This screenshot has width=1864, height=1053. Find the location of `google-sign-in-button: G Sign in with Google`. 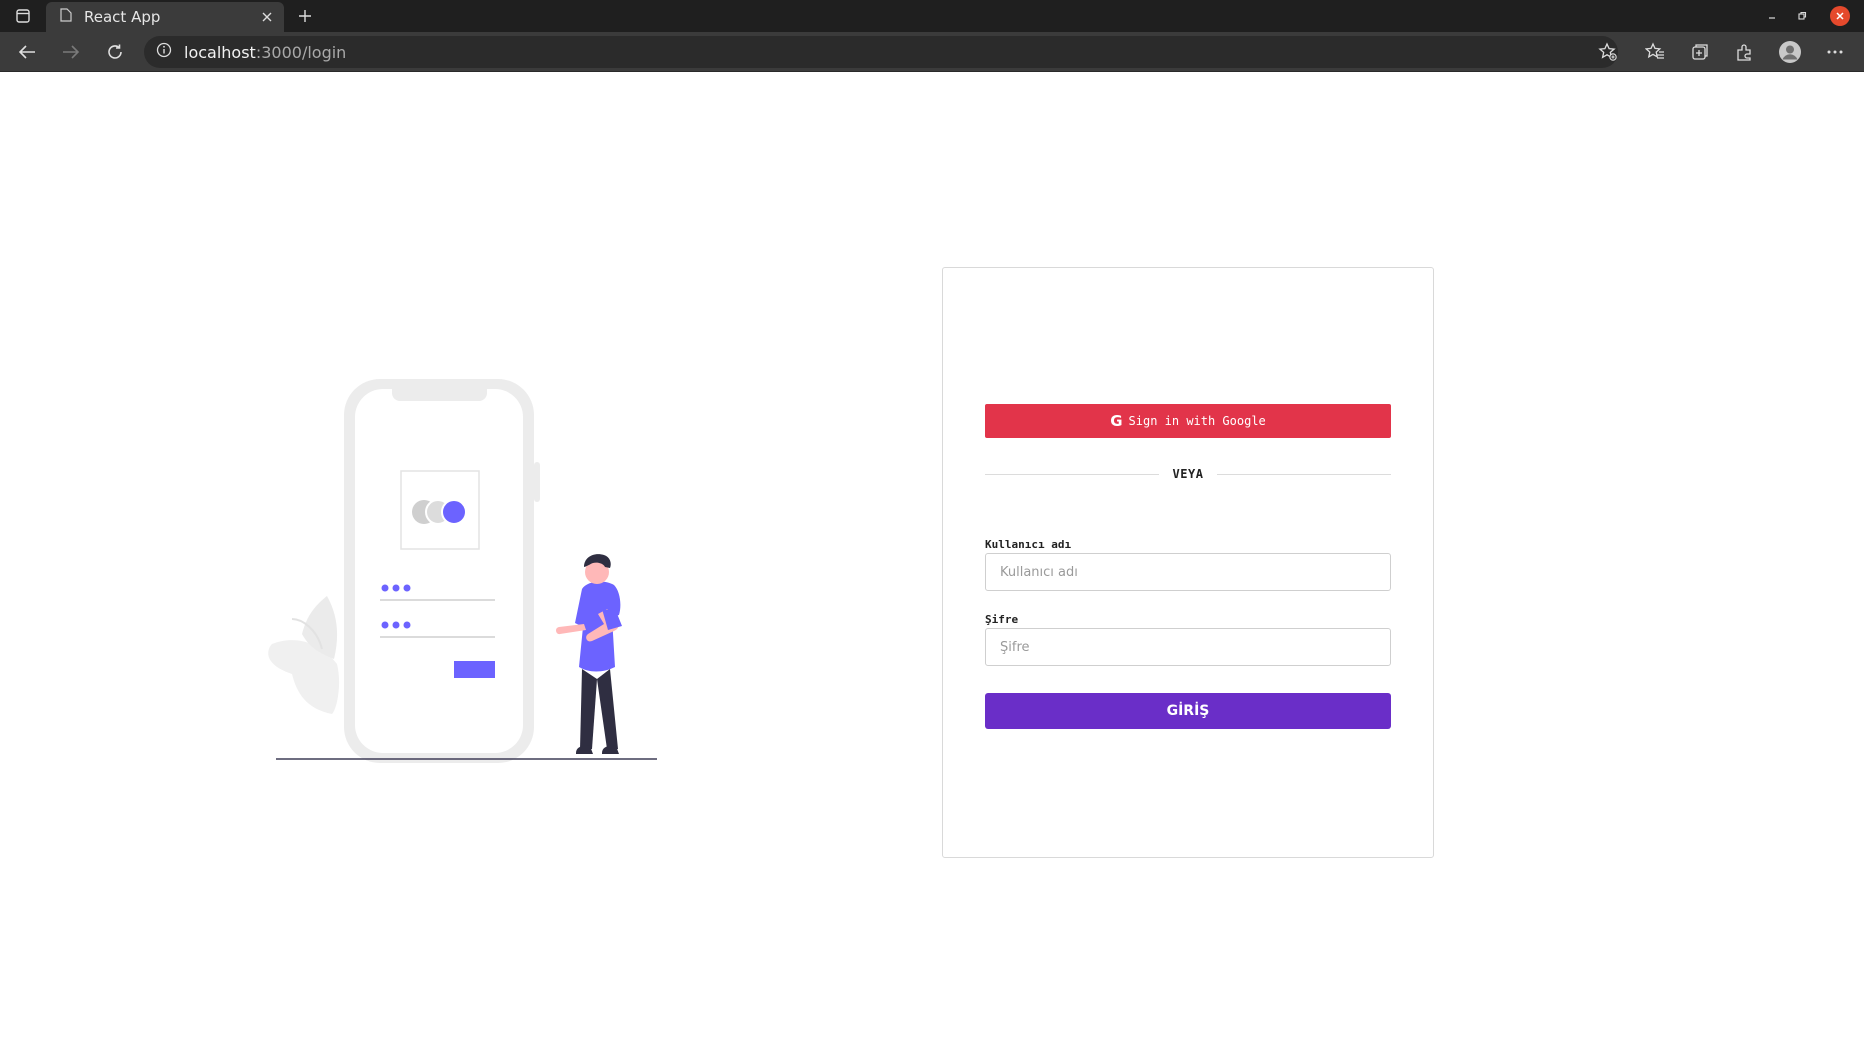

google-sign-in-button: G Sign in with Google is located at coordinates (1188, 421).